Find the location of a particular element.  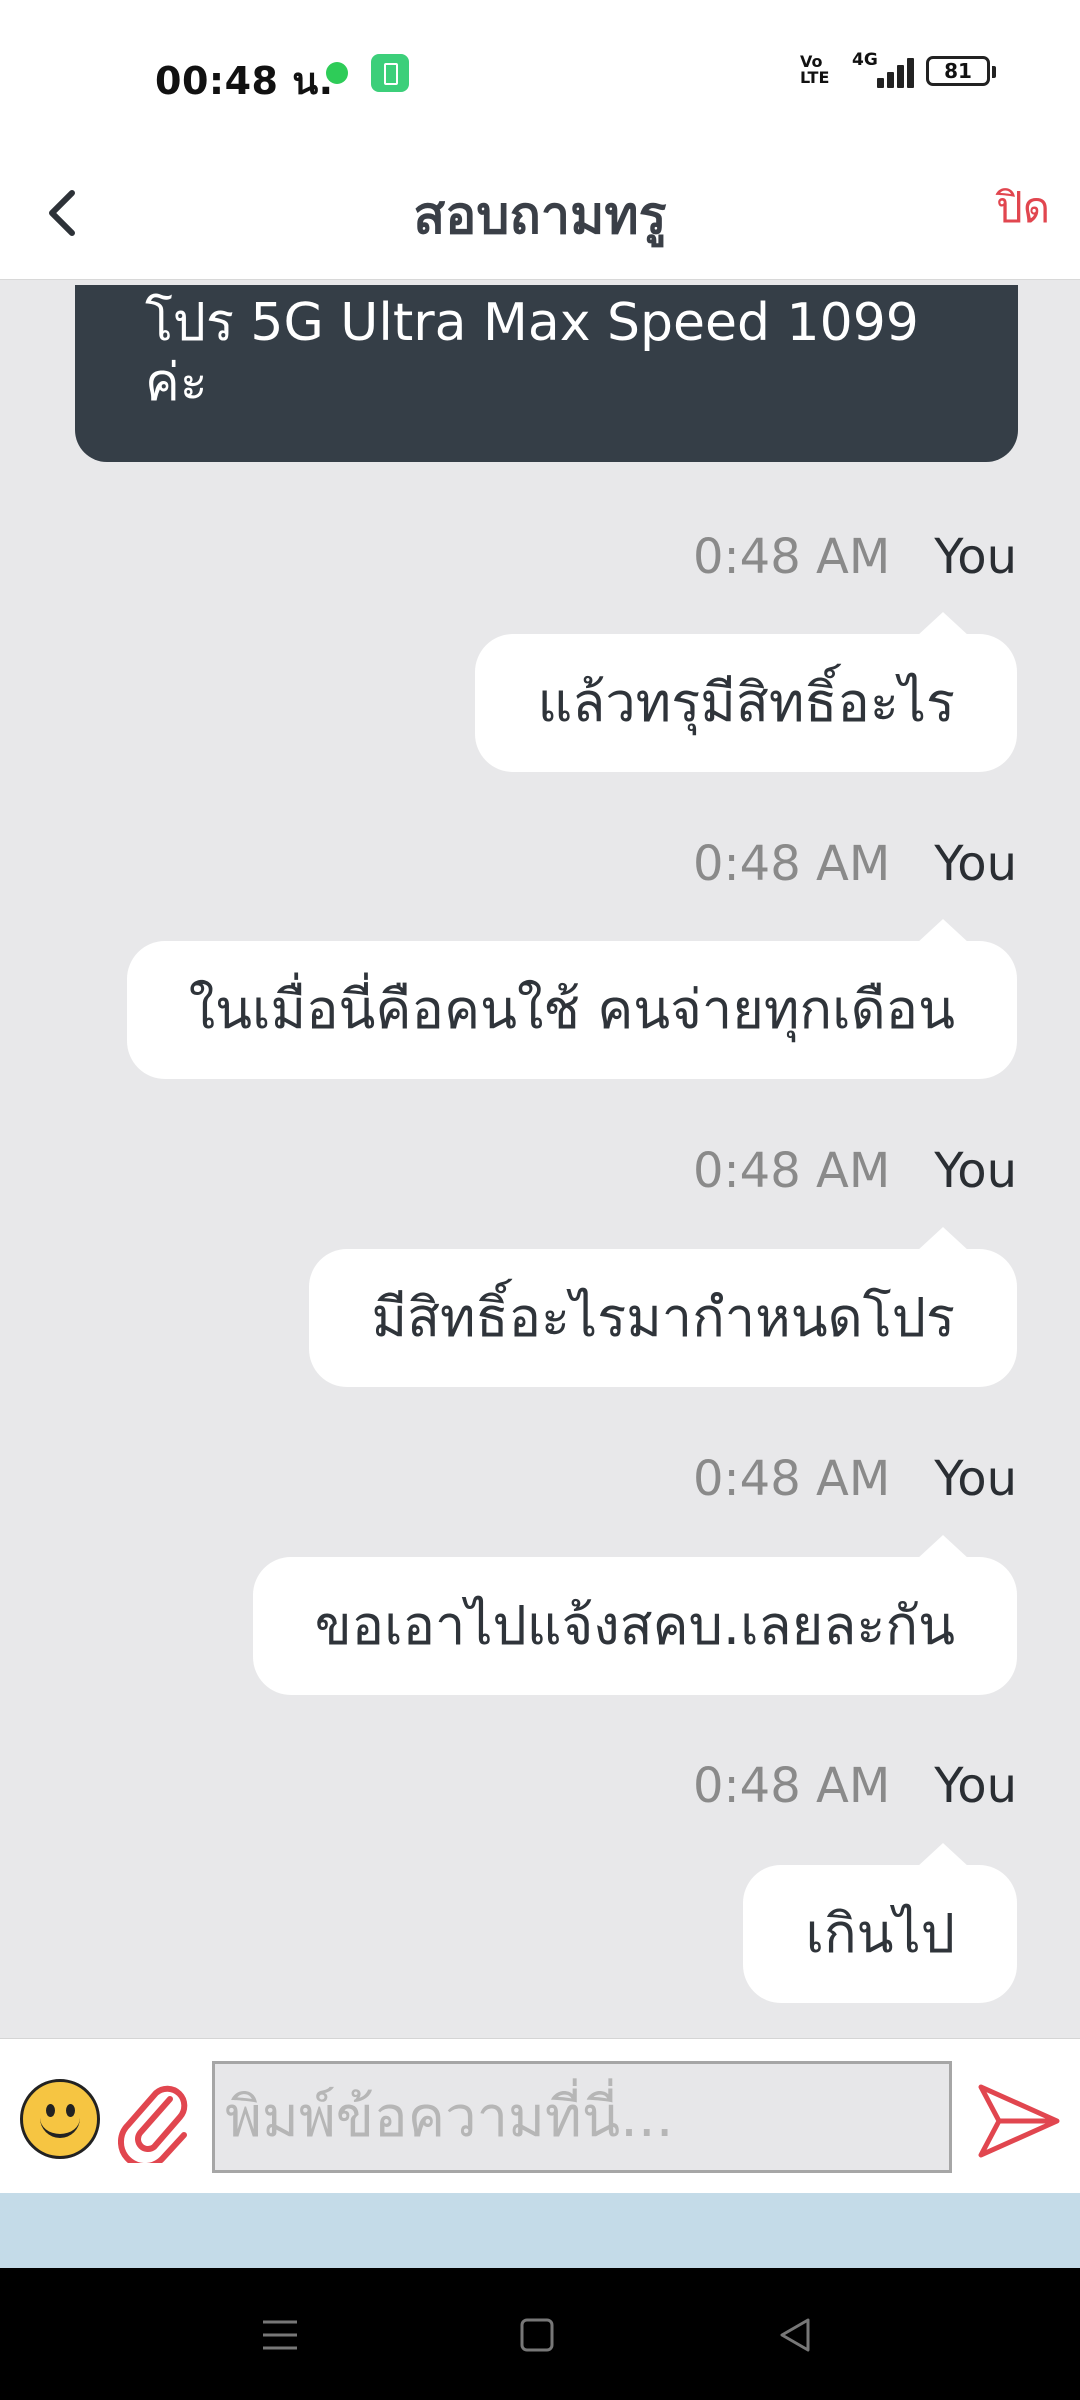

user-message-bubble: ในเมื่อนี่คือคนใช้ คนจ่ายทุกเดือน is located at coordinates (571, 999).